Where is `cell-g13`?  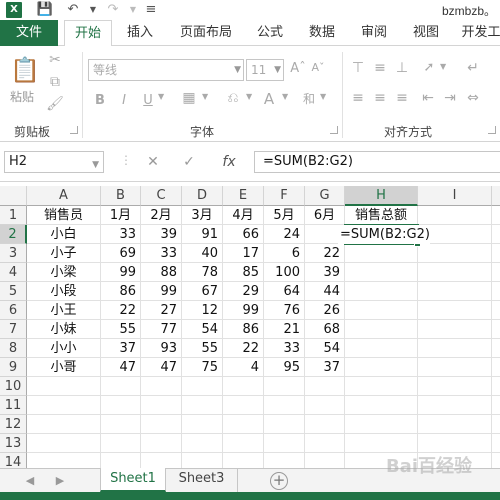
cell-g13 is located at coordinates (325, 443).